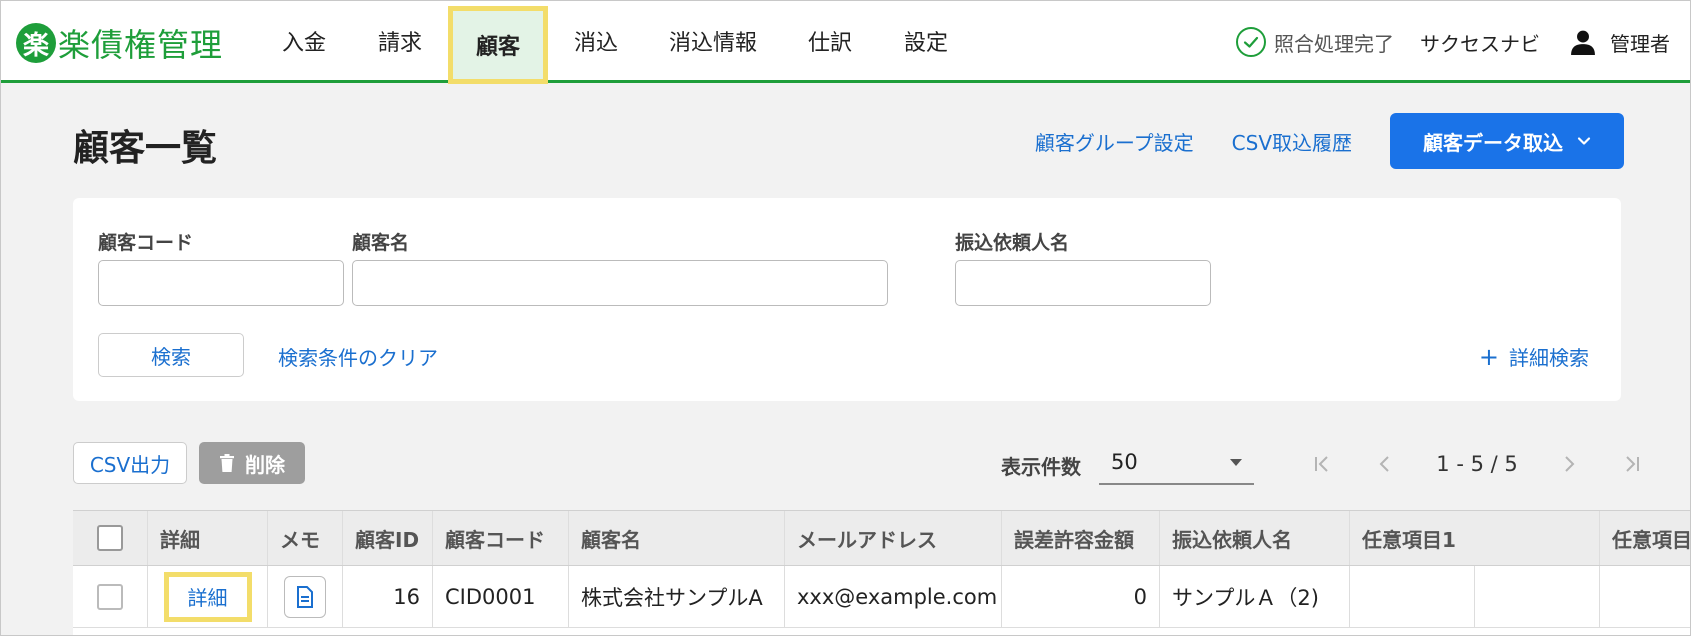 The height and width of the screenshot is (636, 1691). Describe the element at coordinates (501, 596) in the screenshot. I see `row-customer-code: CID0001` at that location.